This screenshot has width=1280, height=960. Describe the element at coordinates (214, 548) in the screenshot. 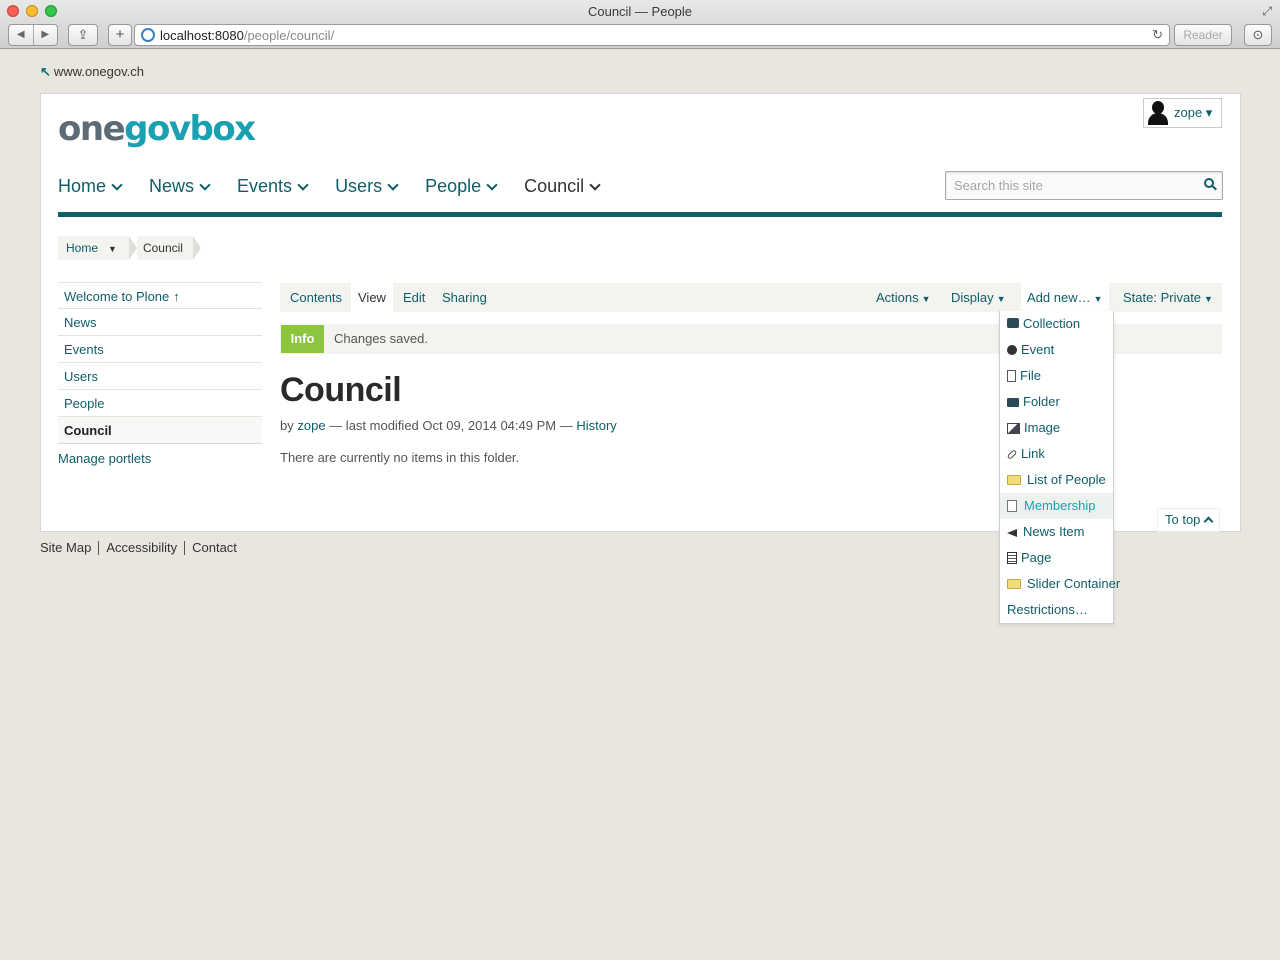

I see `footer-link-contact: Contact` at that location.